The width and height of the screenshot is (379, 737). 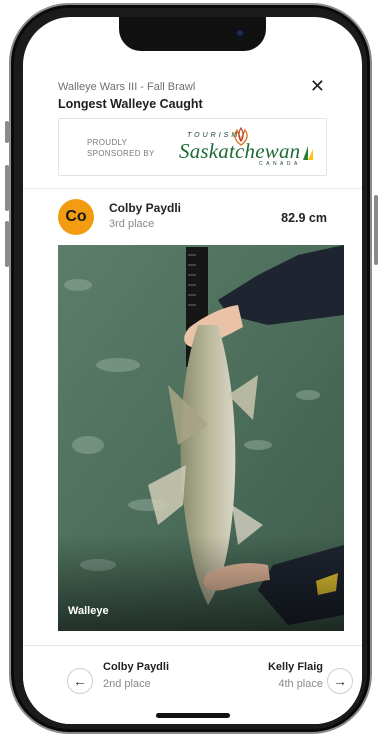 What do you see at coordinates (214, 135) in the screenshot?
I see `logo-tourism-text: TOURISM` at bounding box center [214, 135].